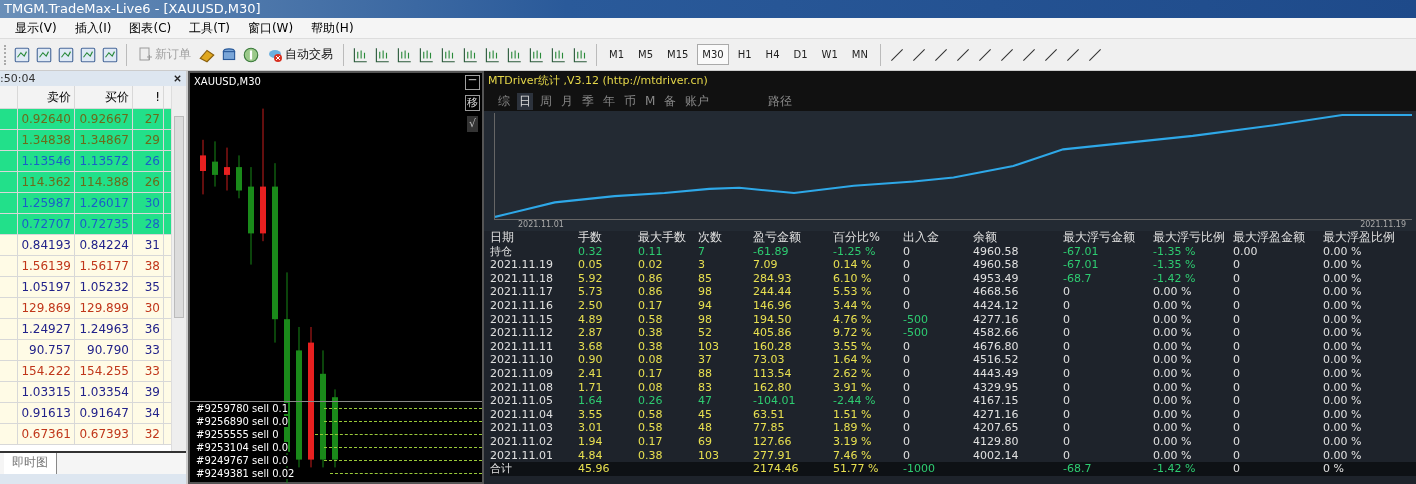 Image resolution: width=1416 pixels, height=484 pixels. Describe the element at coordinates (773, 305) in the screenshot. I see `table-cell-text: 146.96` at that location.